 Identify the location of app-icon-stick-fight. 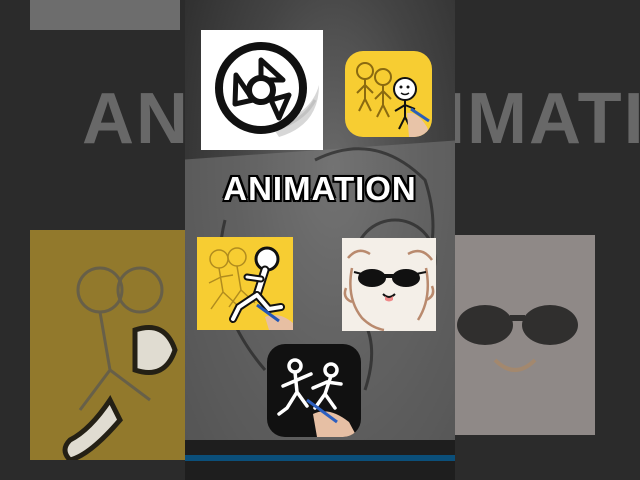
(314, 390).